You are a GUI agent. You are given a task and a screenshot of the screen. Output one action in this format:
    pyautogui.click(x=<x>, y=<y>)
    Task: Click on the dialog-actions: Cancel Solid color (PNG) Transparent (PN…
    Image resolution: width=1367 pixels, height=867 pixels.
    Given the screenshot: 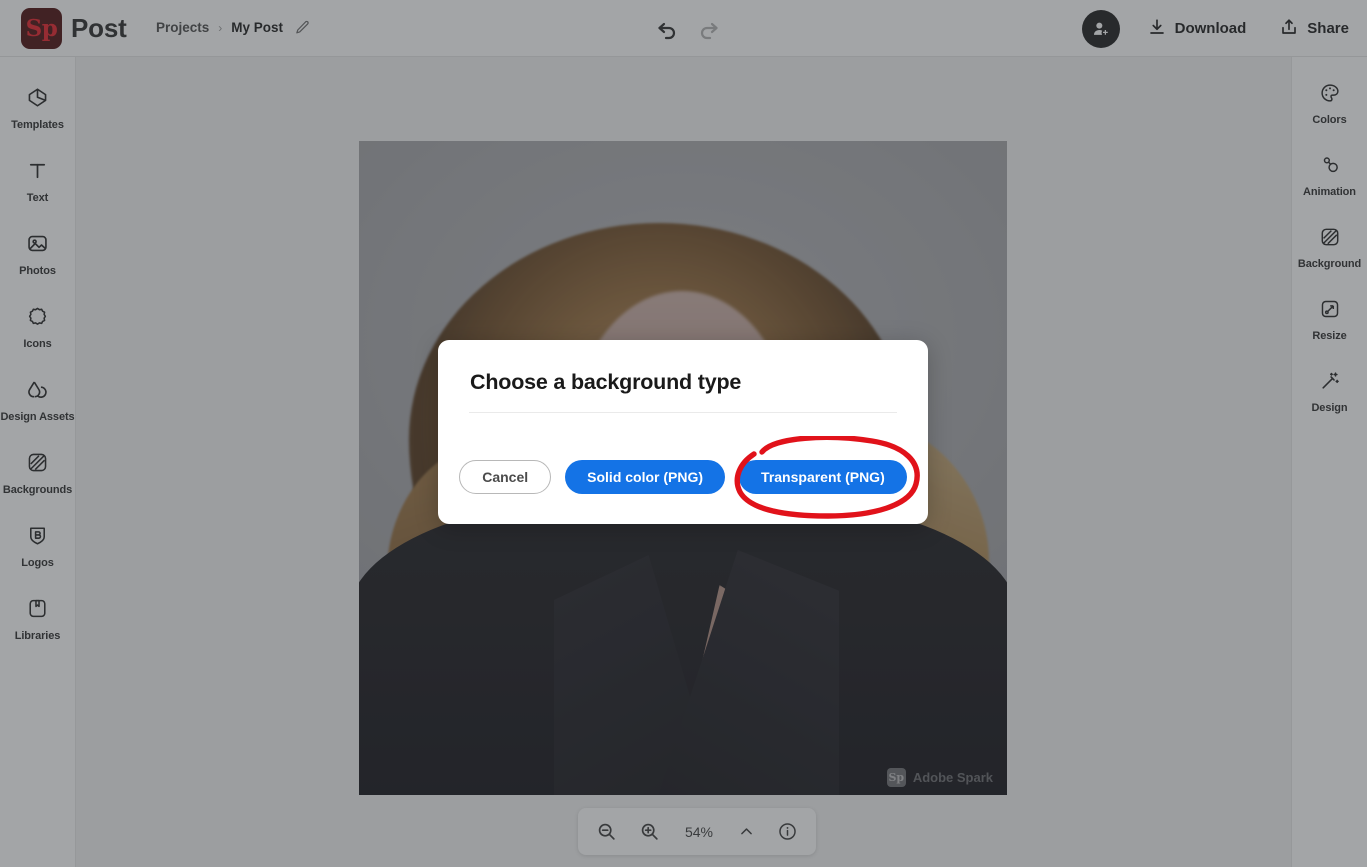 What is the action you would take?
    pyautogui.click(x=683, y=477)
    